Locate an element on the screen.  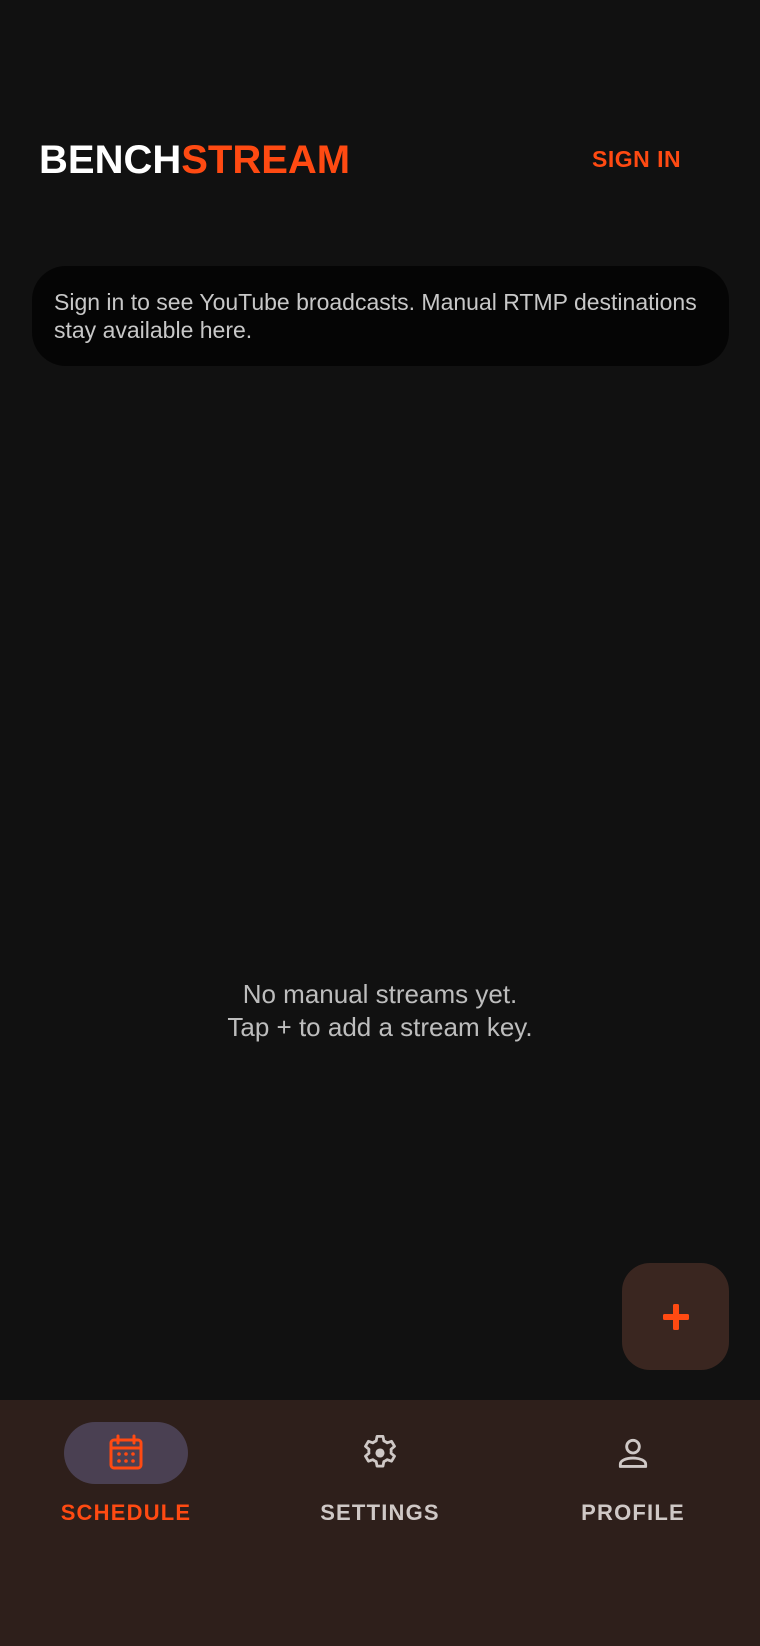
nav-item-schedule: SCHEDULE is located at coordinates (126, 1477).